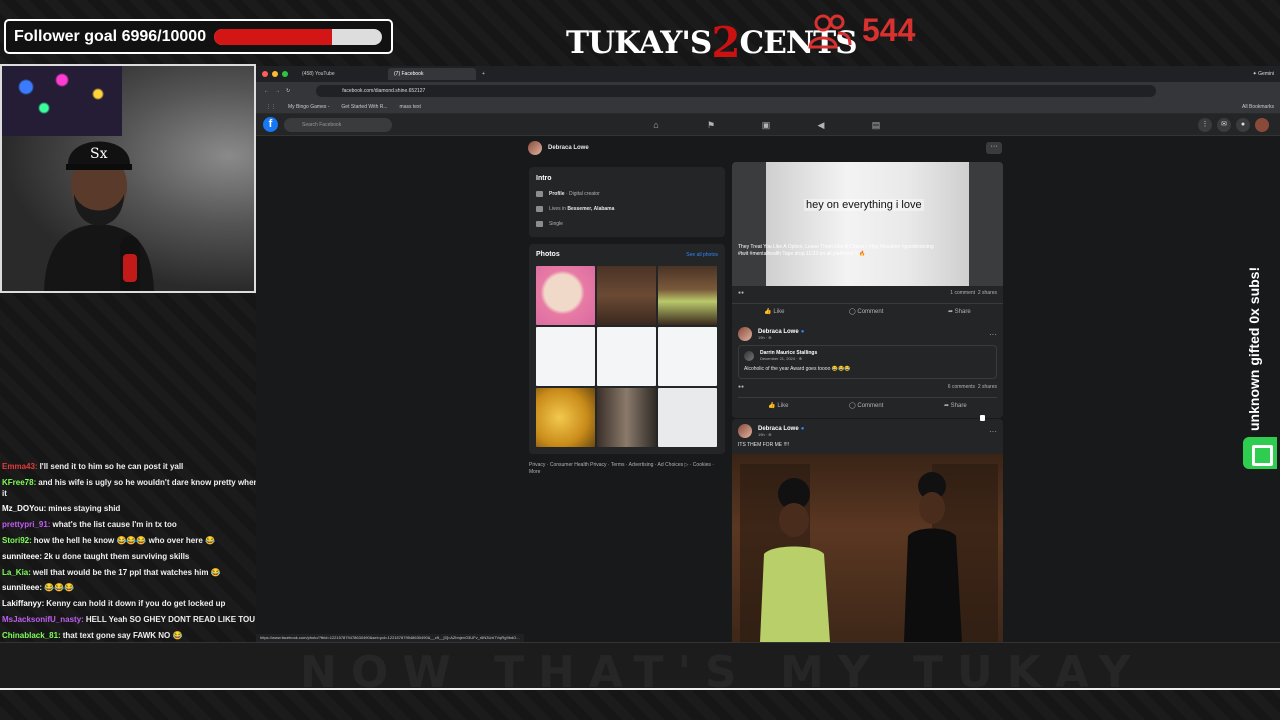 This screenshot has width=1280, height=720. I want to click on account-avatar, so click(1262, 125).